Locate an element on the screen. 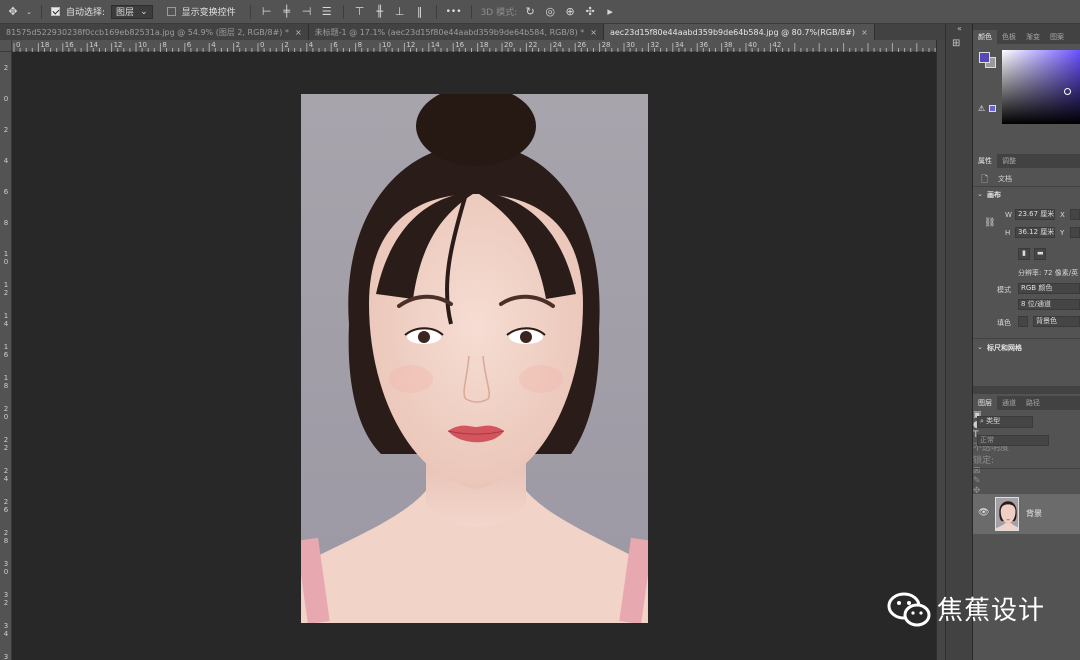  height-field: 36.12 厘米 is located at coordinates (1035, 232).